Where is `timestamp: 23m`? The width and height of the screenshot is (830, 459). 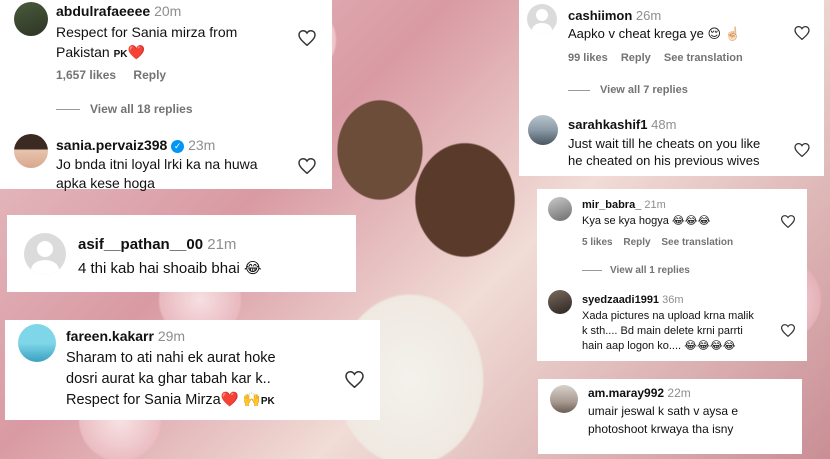 timestamp: 23m is located at coordinates (202, 145).